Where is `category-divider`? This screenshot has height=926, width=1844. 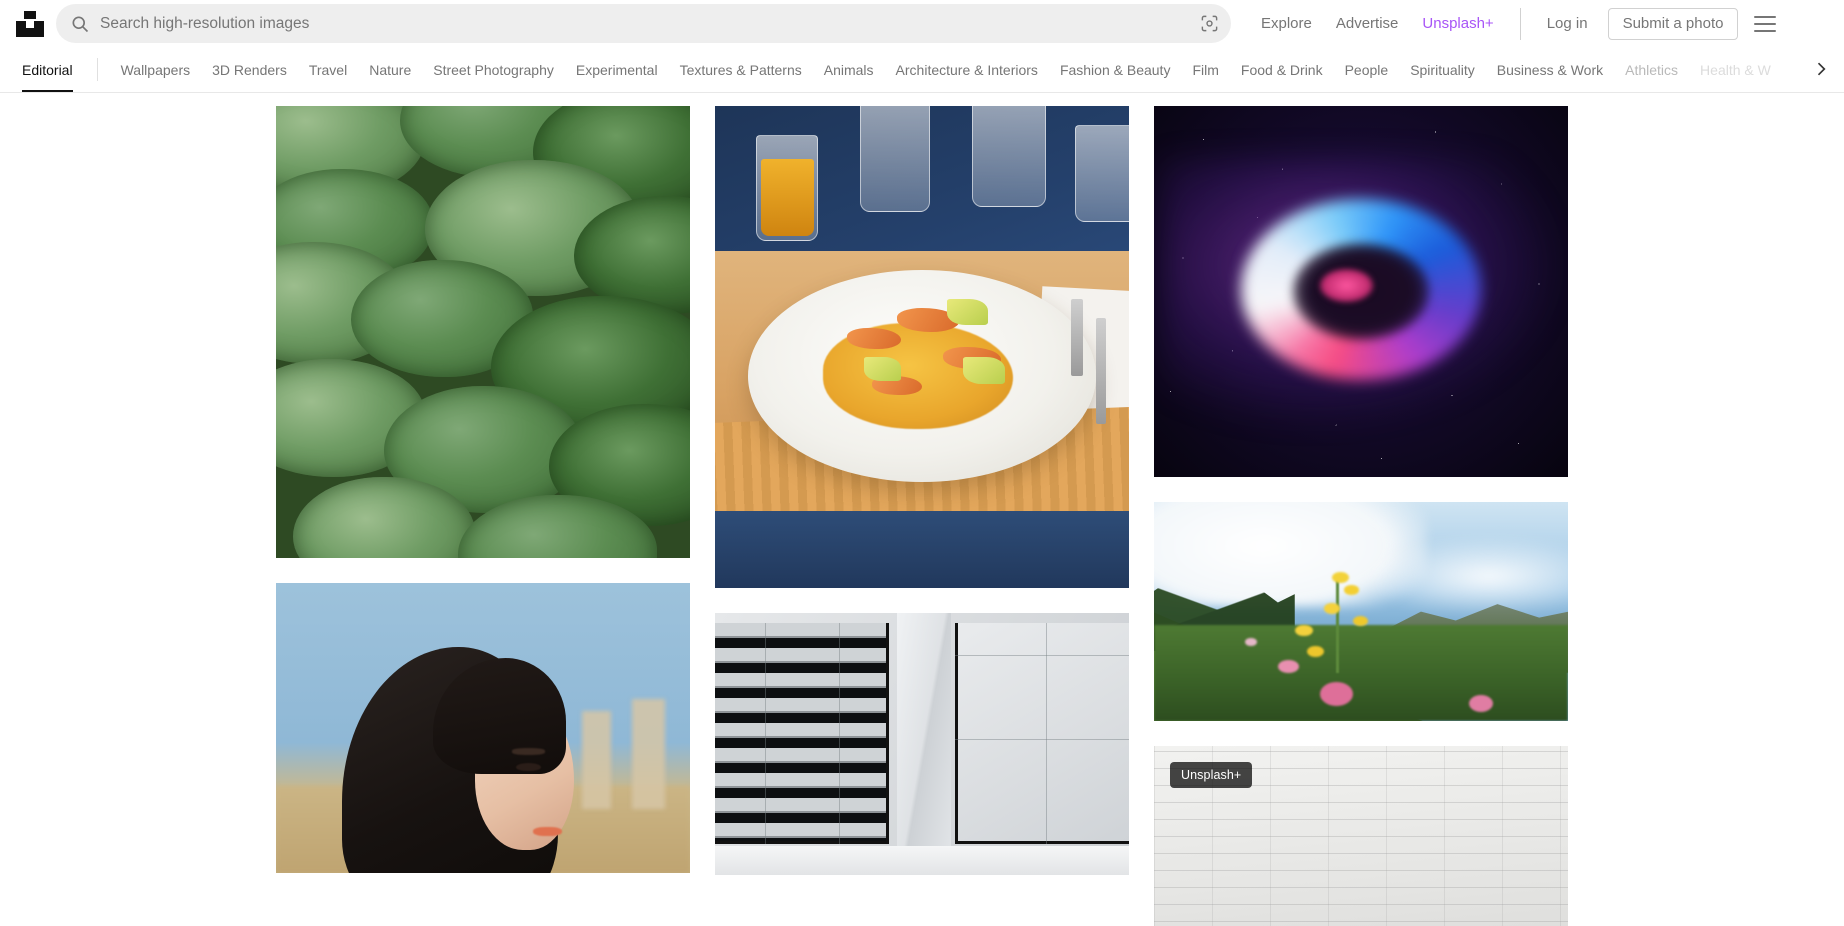
category-divider is located at coordinates (97, 69).